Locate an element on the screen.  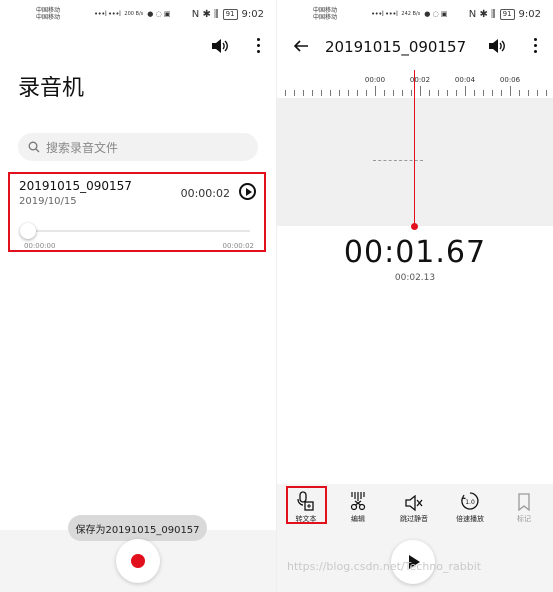
back-arrow-icon is located at coordinates (301, 48).